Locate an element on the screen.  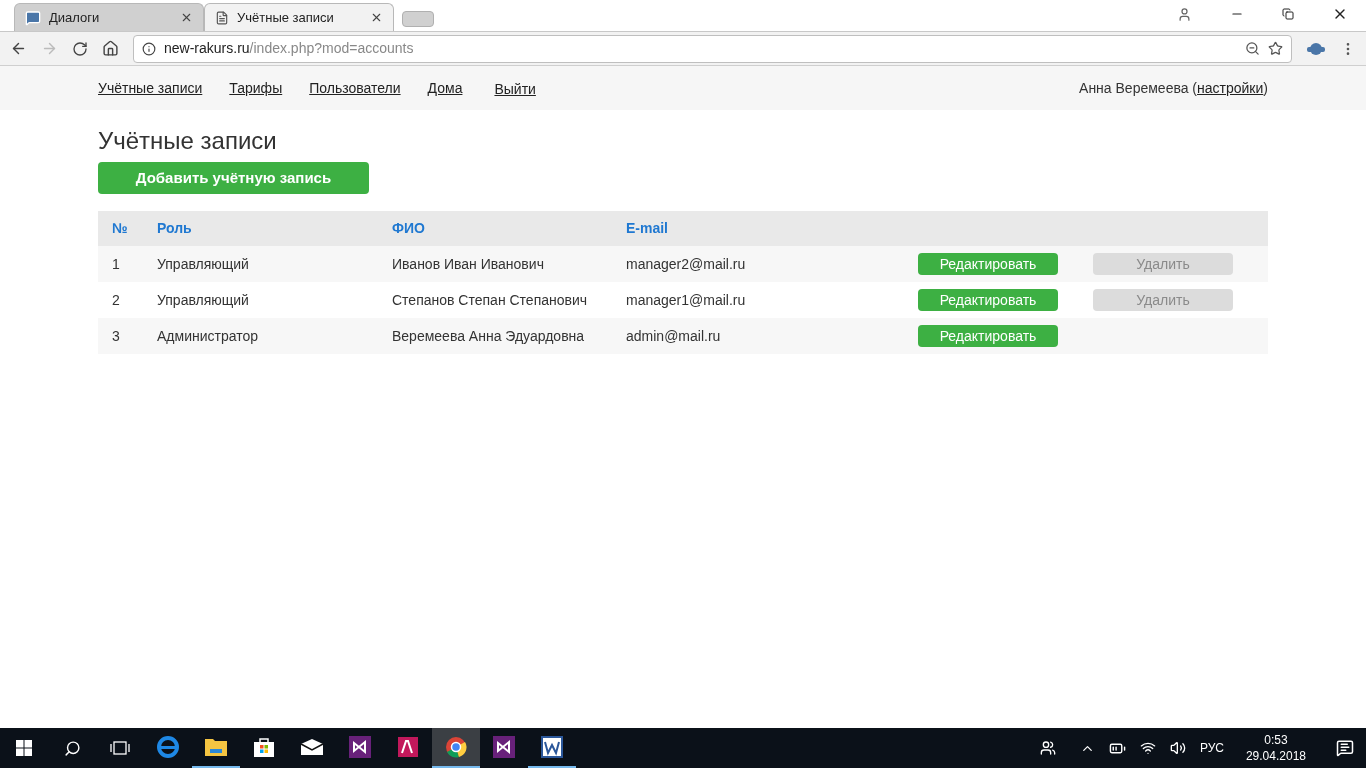
column-header: Роль is located at coordinates (175, 228).